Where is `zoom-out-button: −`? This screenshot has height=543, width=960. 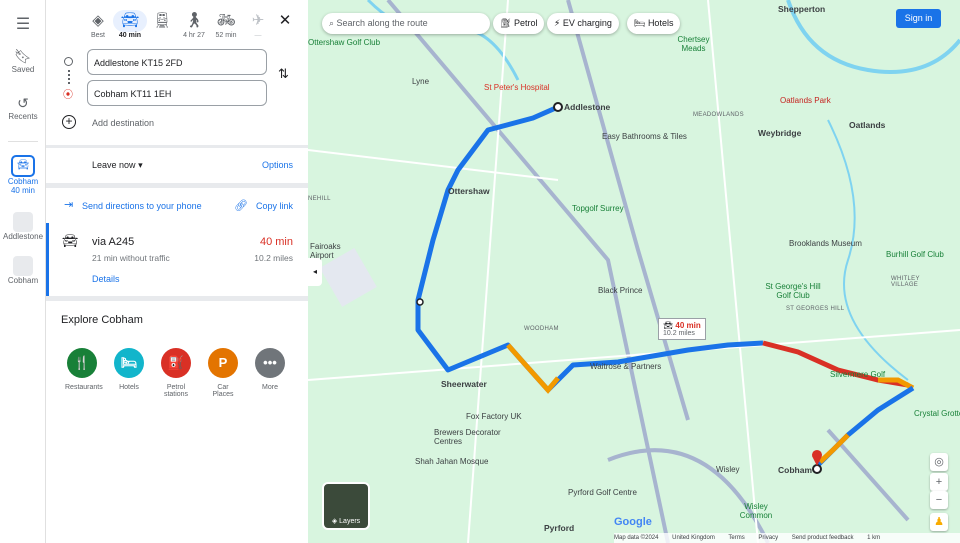 zoom-out-button: − is located at coordinates (939, 500).